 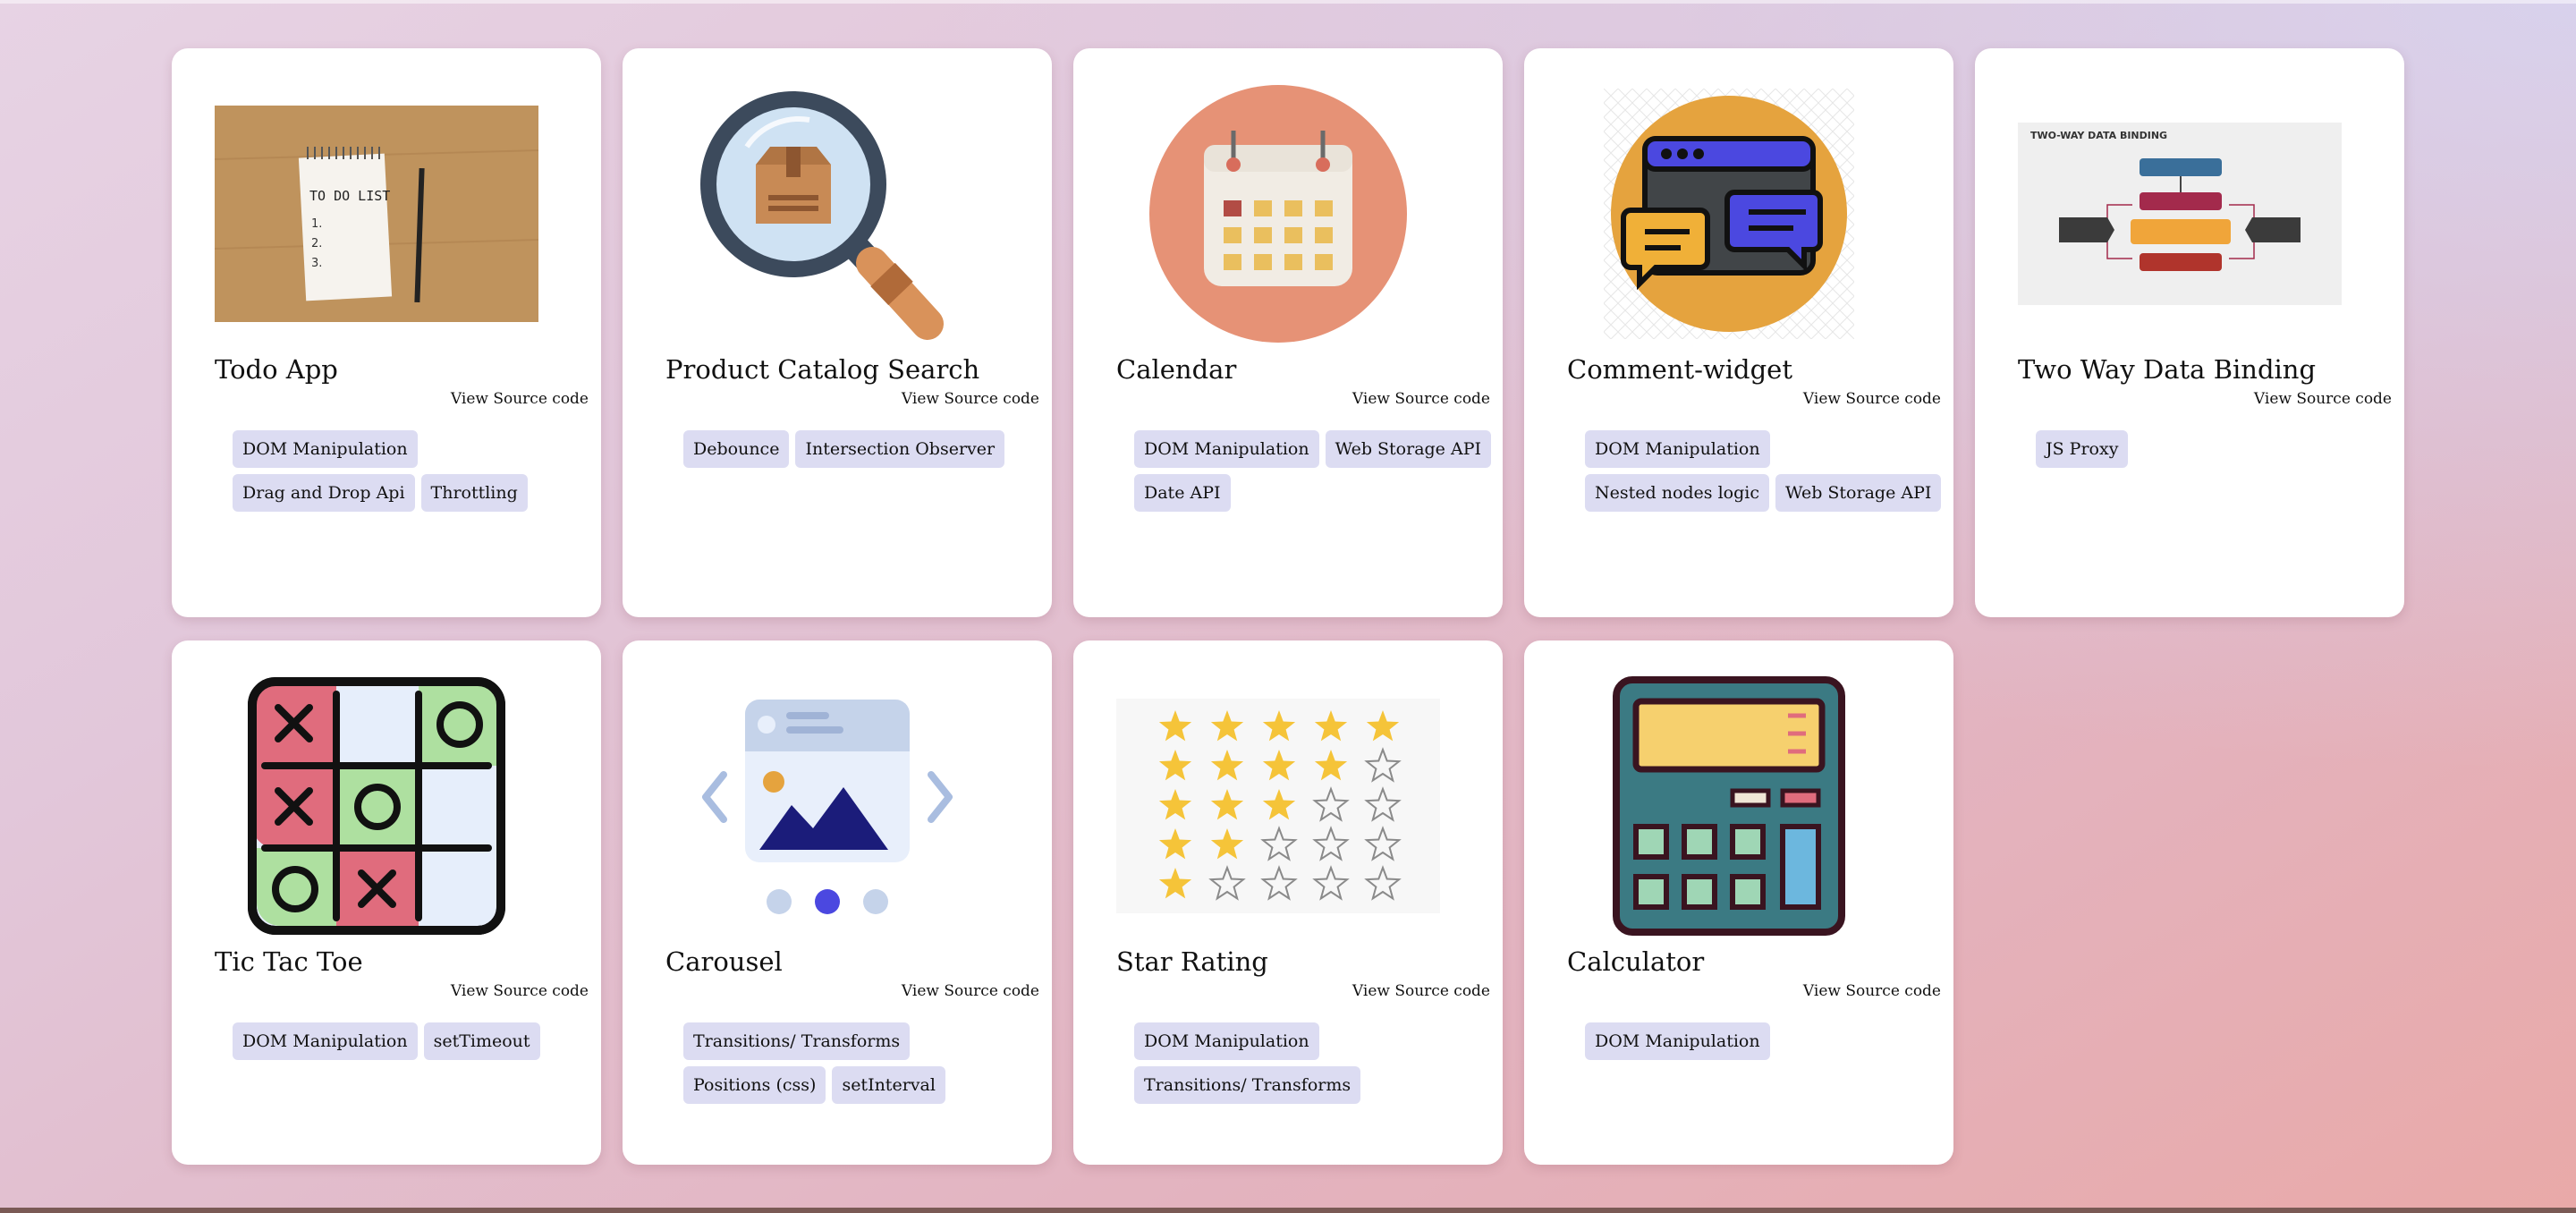 What do you see at coordinates (2167, 369) in the screenshot?
I see `card-title: Two Way Data Binding` at bounding box center [2167, 369].